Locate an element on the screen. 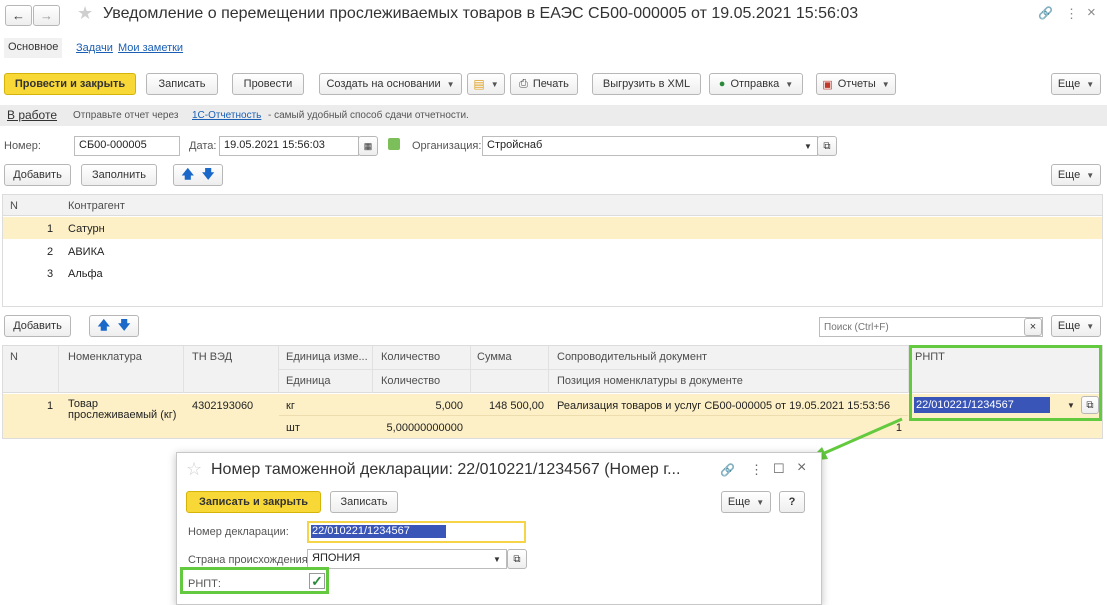 This screenshot has height=605, width=1107. search-input is located at coordinates (931, 327).